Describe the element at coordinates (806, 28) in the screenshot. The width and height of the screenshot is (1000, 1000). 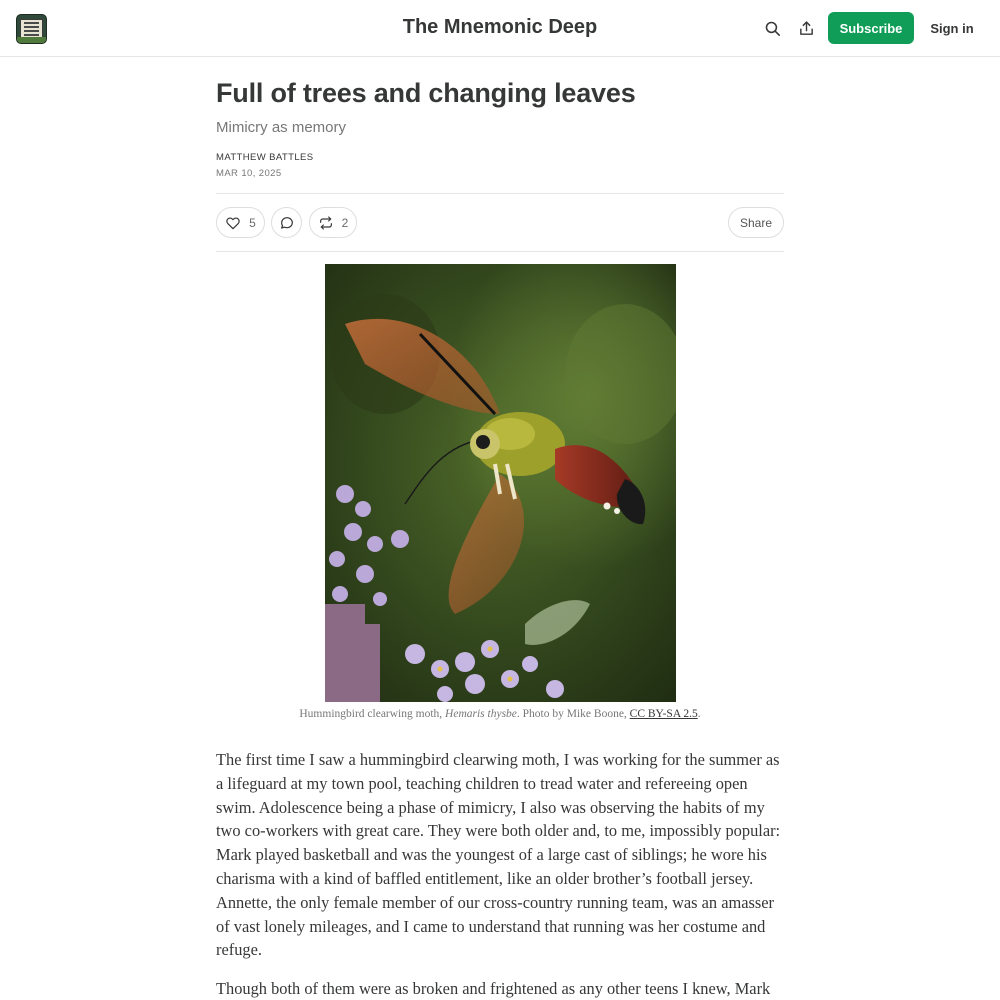
I see `share-upload-icon` at that location.